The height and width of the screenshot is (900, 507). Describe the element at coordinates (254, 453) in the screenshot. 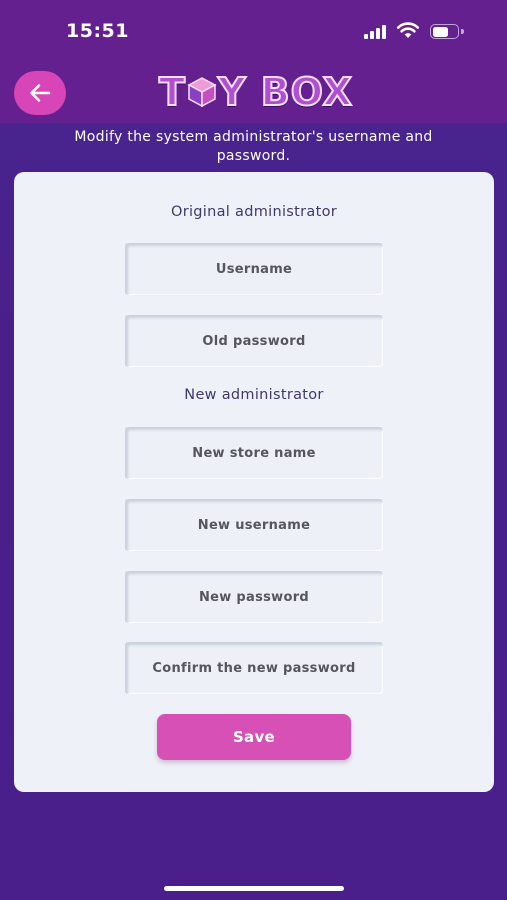

I see `new-store-name-input: New store name` at that location.